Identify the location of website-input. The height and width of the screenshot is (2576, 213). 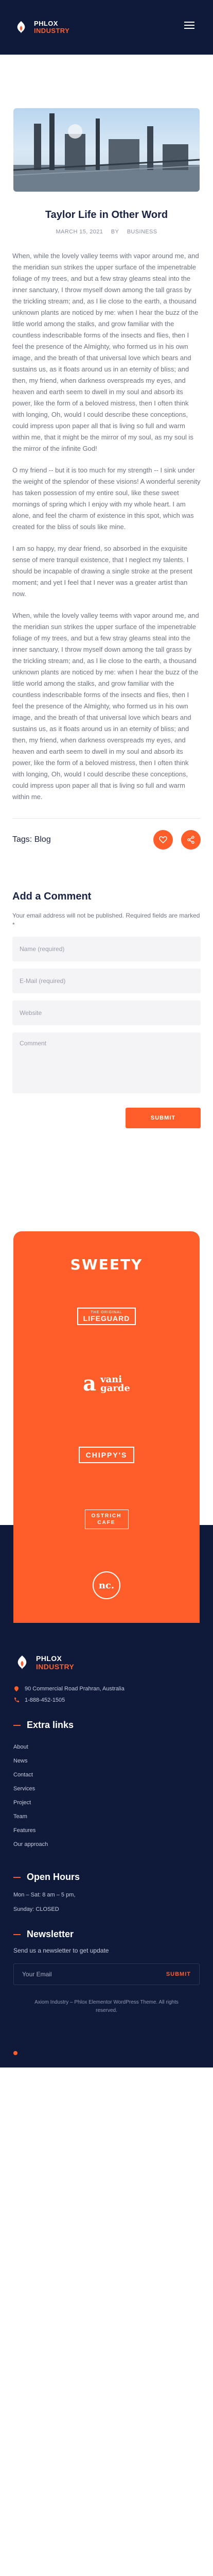
(106, 1013).